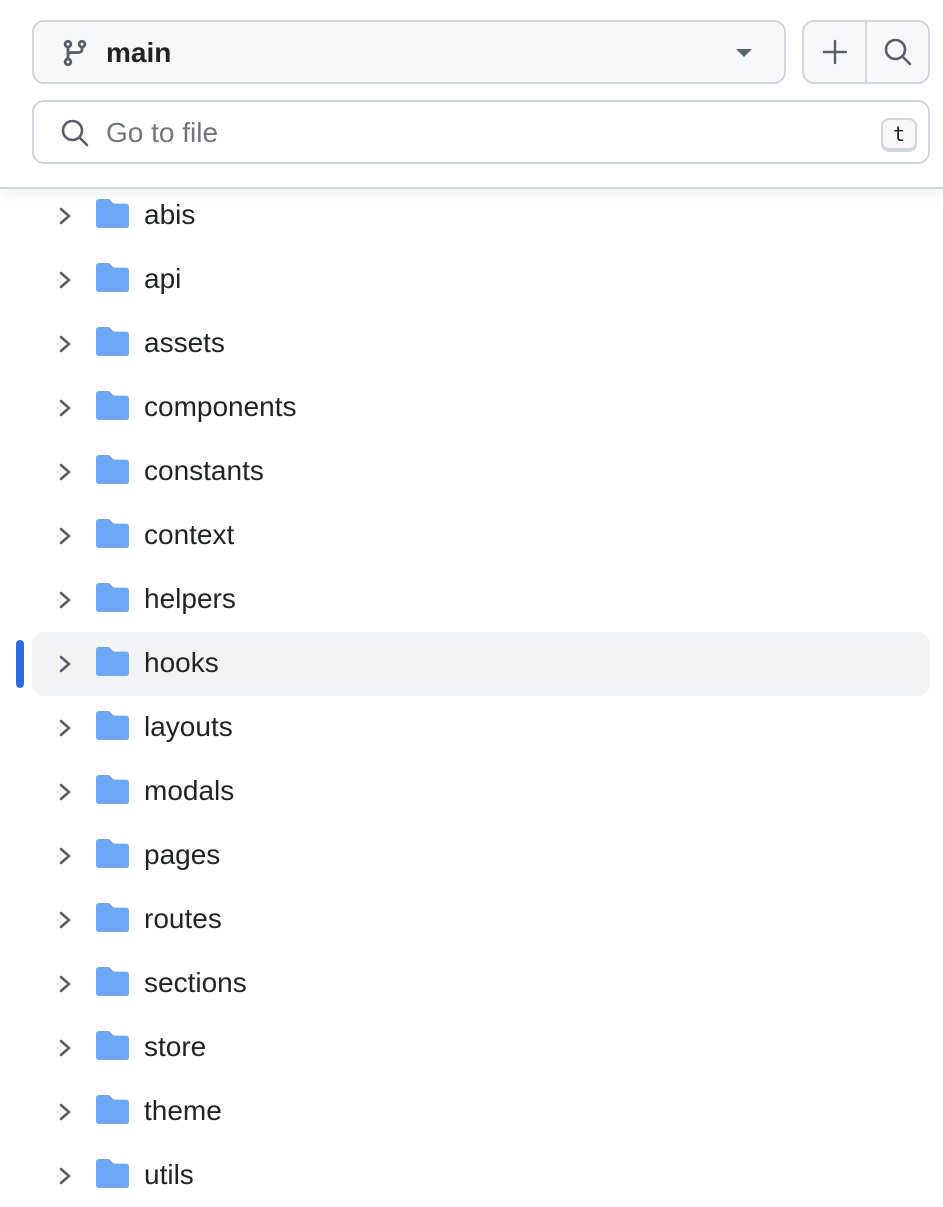 Image resolution: width=943 pixels, height=1207 pixels. What do you see at coordinates (481, 1048) in the screenshot?
I see `tree-item-store: store` at bounding box center [481, 1048].